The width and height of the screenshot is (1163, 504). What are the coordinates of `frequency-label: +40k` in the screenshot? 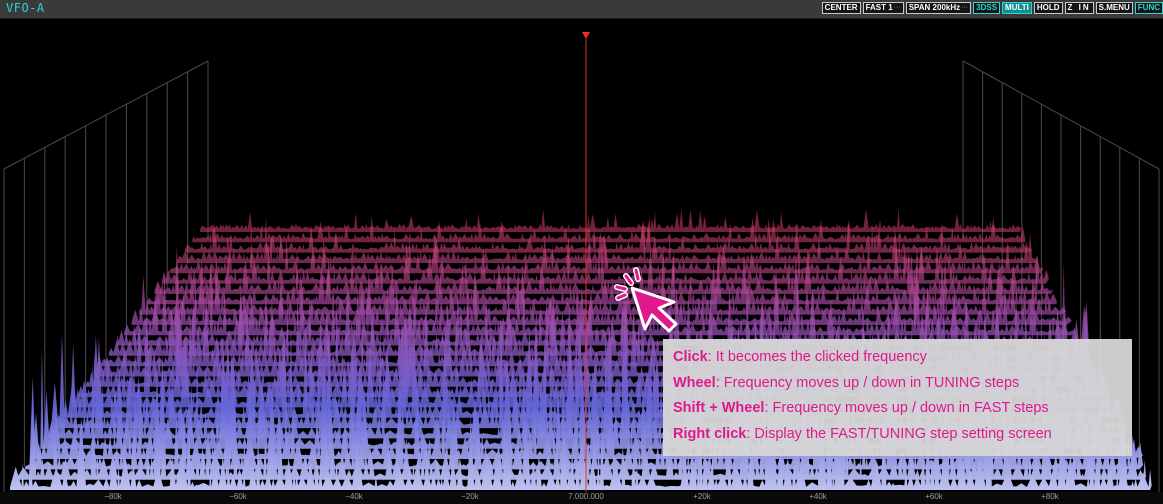 It's located at (818, 496).